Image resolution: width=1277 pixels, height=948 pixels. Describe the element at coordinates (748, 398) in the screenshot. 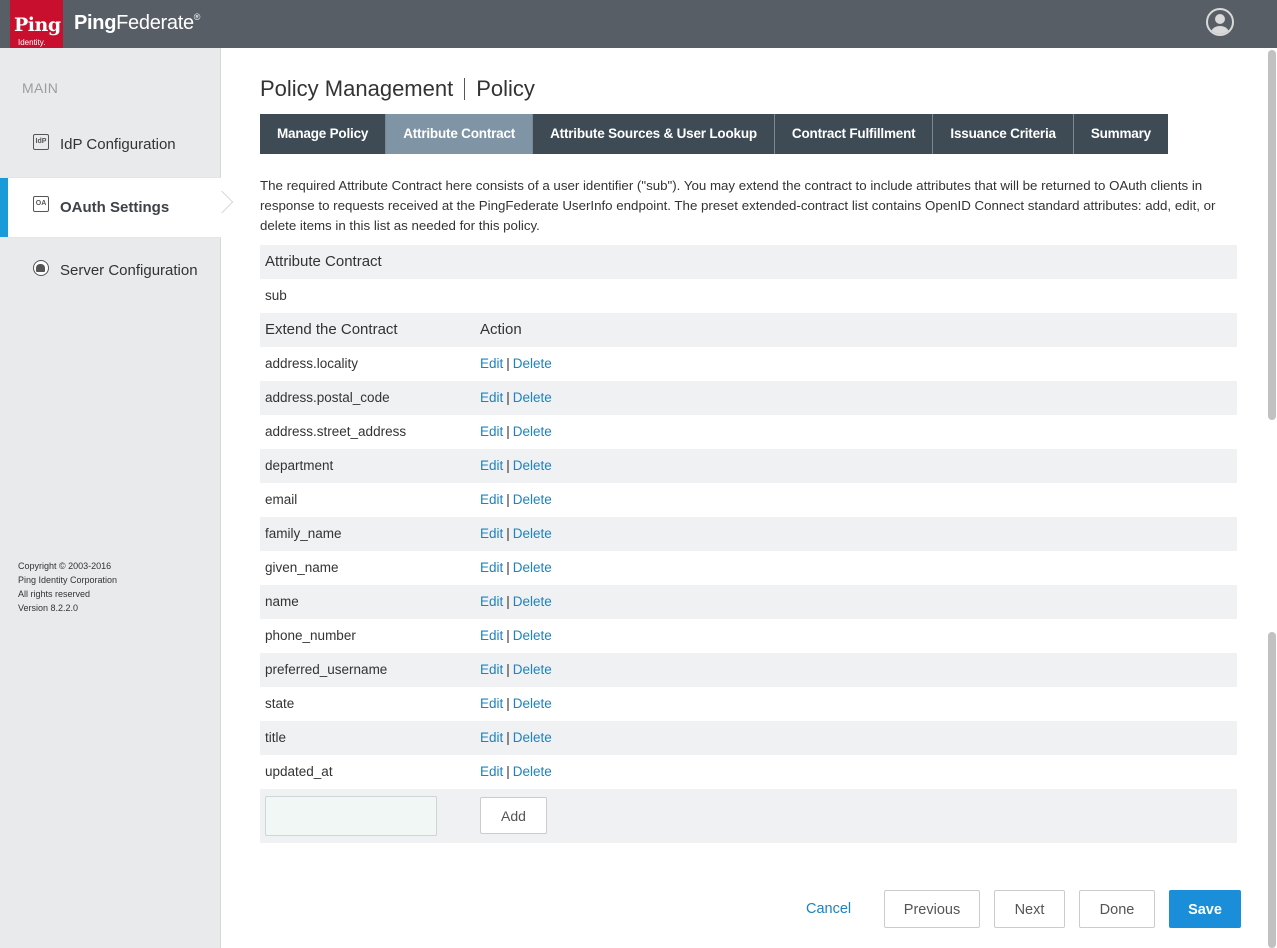

I see `table-row: address.postal_code Edit | Delete` at that location.